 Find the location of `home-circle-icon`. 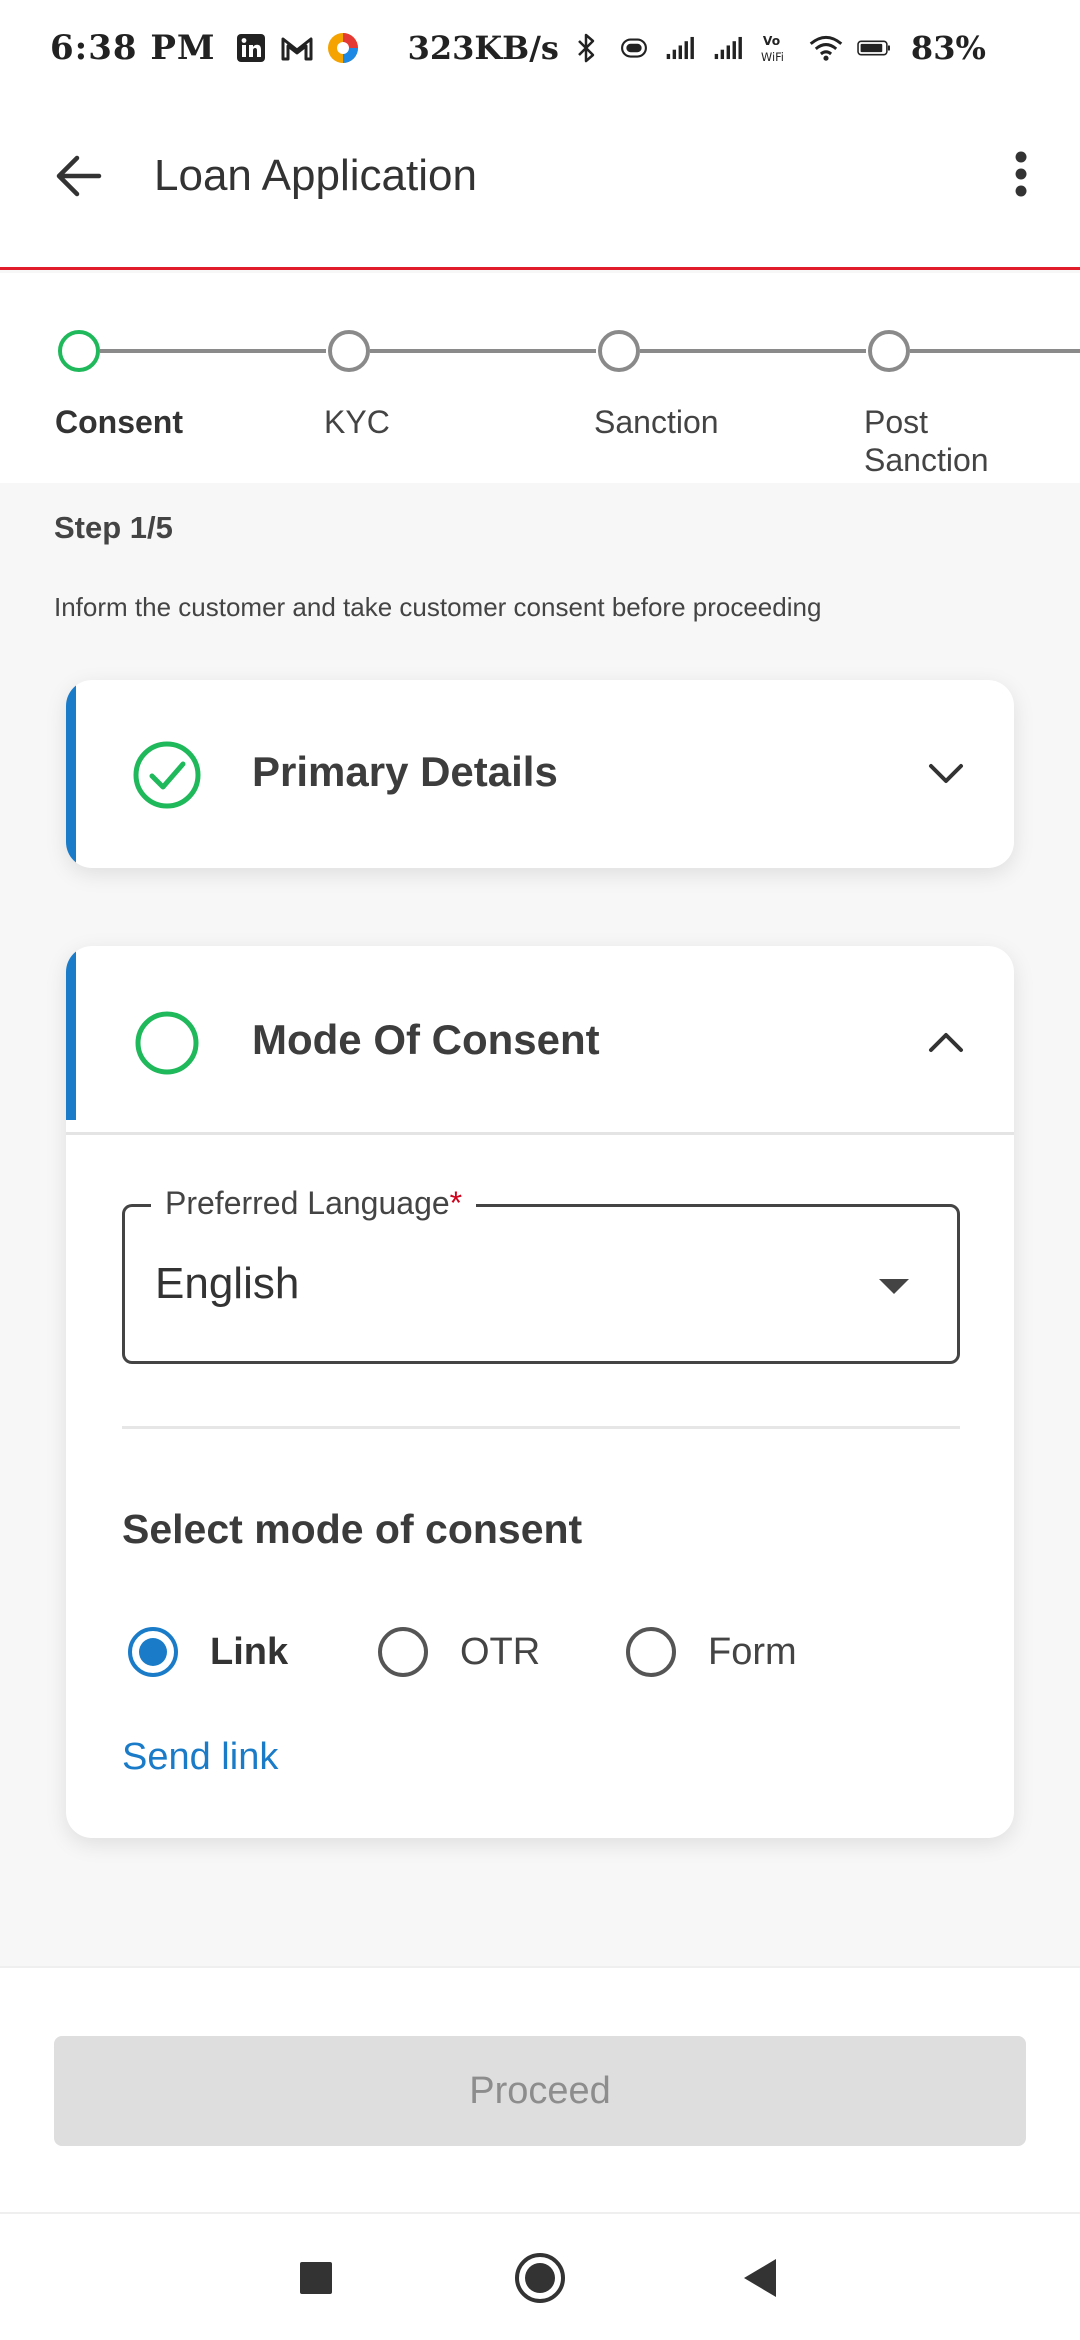

home-circle-icon is located at coordinates (540, 2278).